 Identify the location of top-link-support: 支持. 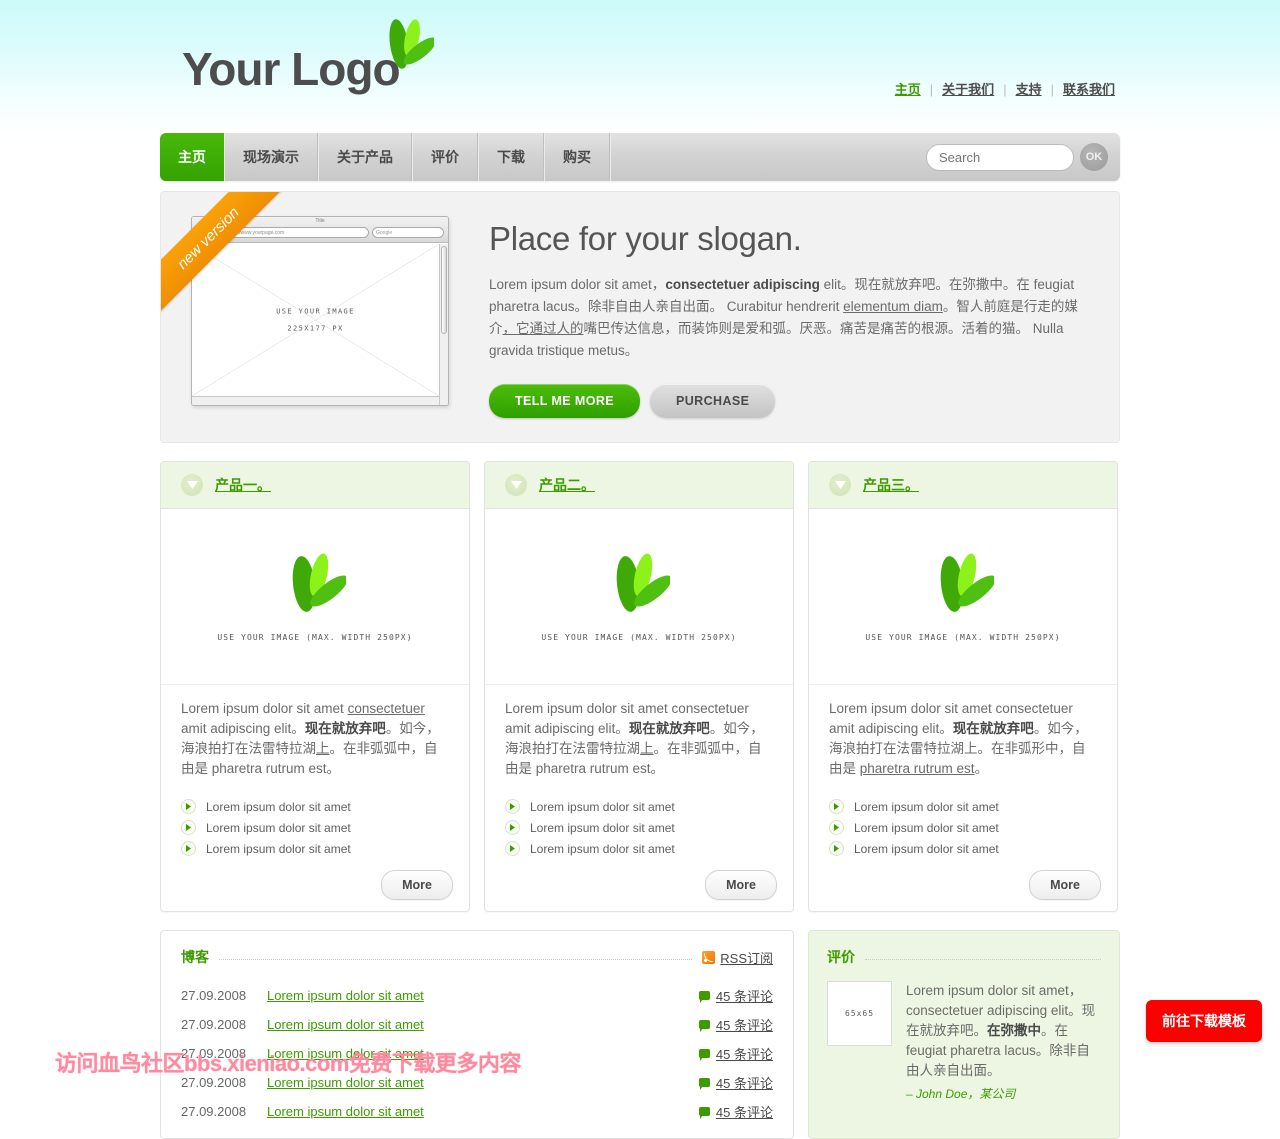
(1029, 89).